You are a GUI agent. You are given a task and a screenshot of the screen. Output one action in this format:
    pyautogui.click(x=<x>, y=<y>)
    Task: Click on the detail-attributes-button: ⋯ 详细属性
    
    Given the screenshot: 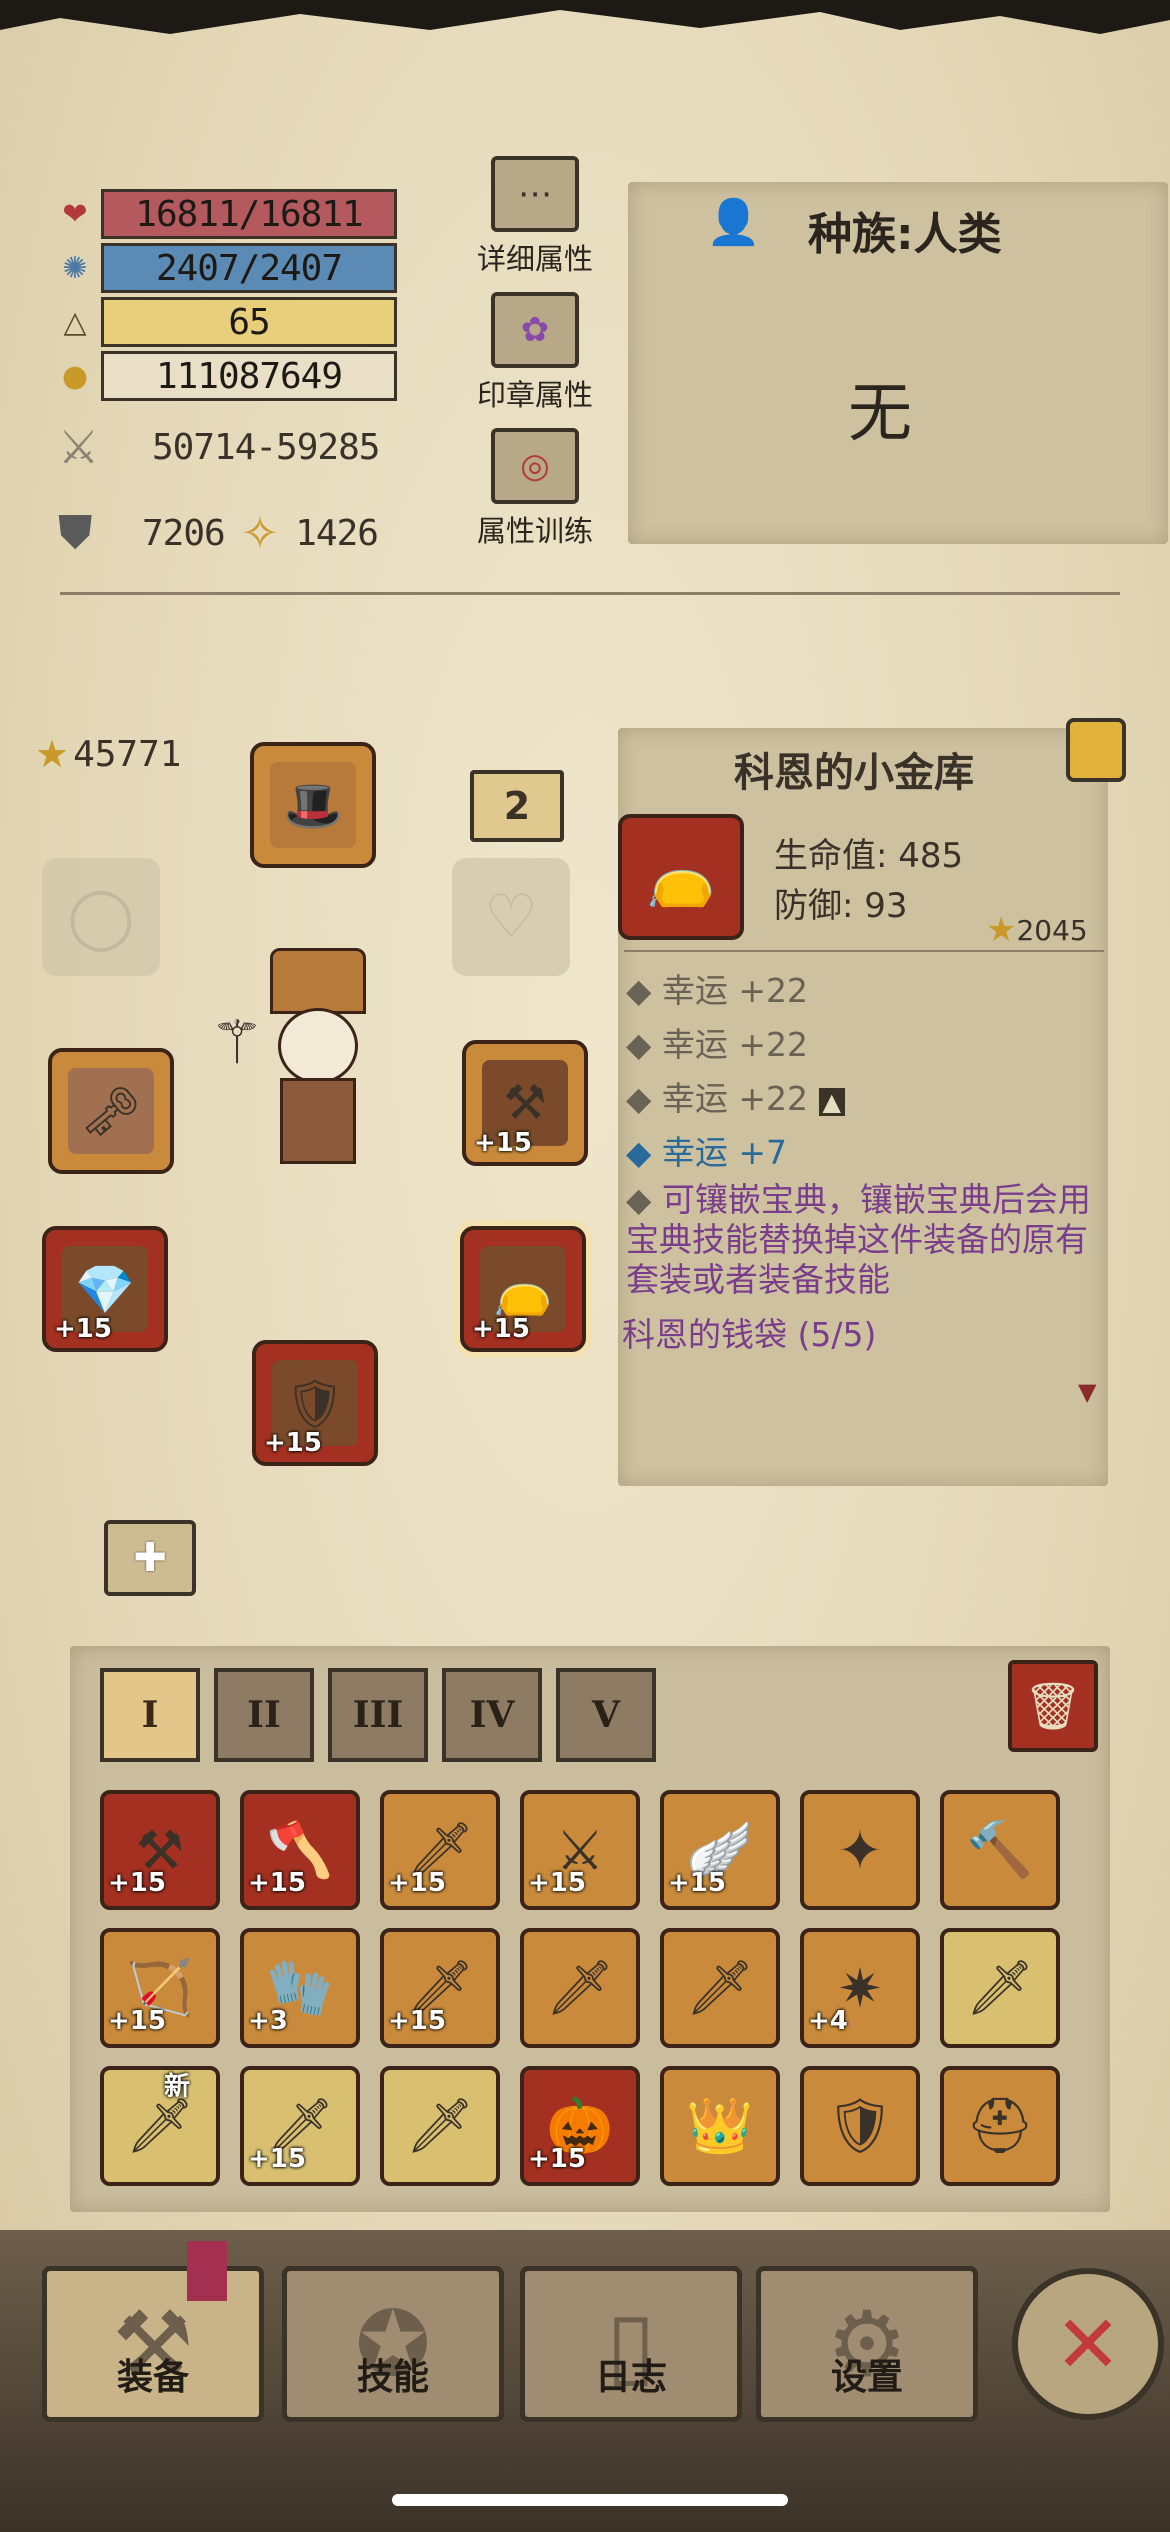 What is the action you would take?
    pyautogui.click(x=535, y=216)
    